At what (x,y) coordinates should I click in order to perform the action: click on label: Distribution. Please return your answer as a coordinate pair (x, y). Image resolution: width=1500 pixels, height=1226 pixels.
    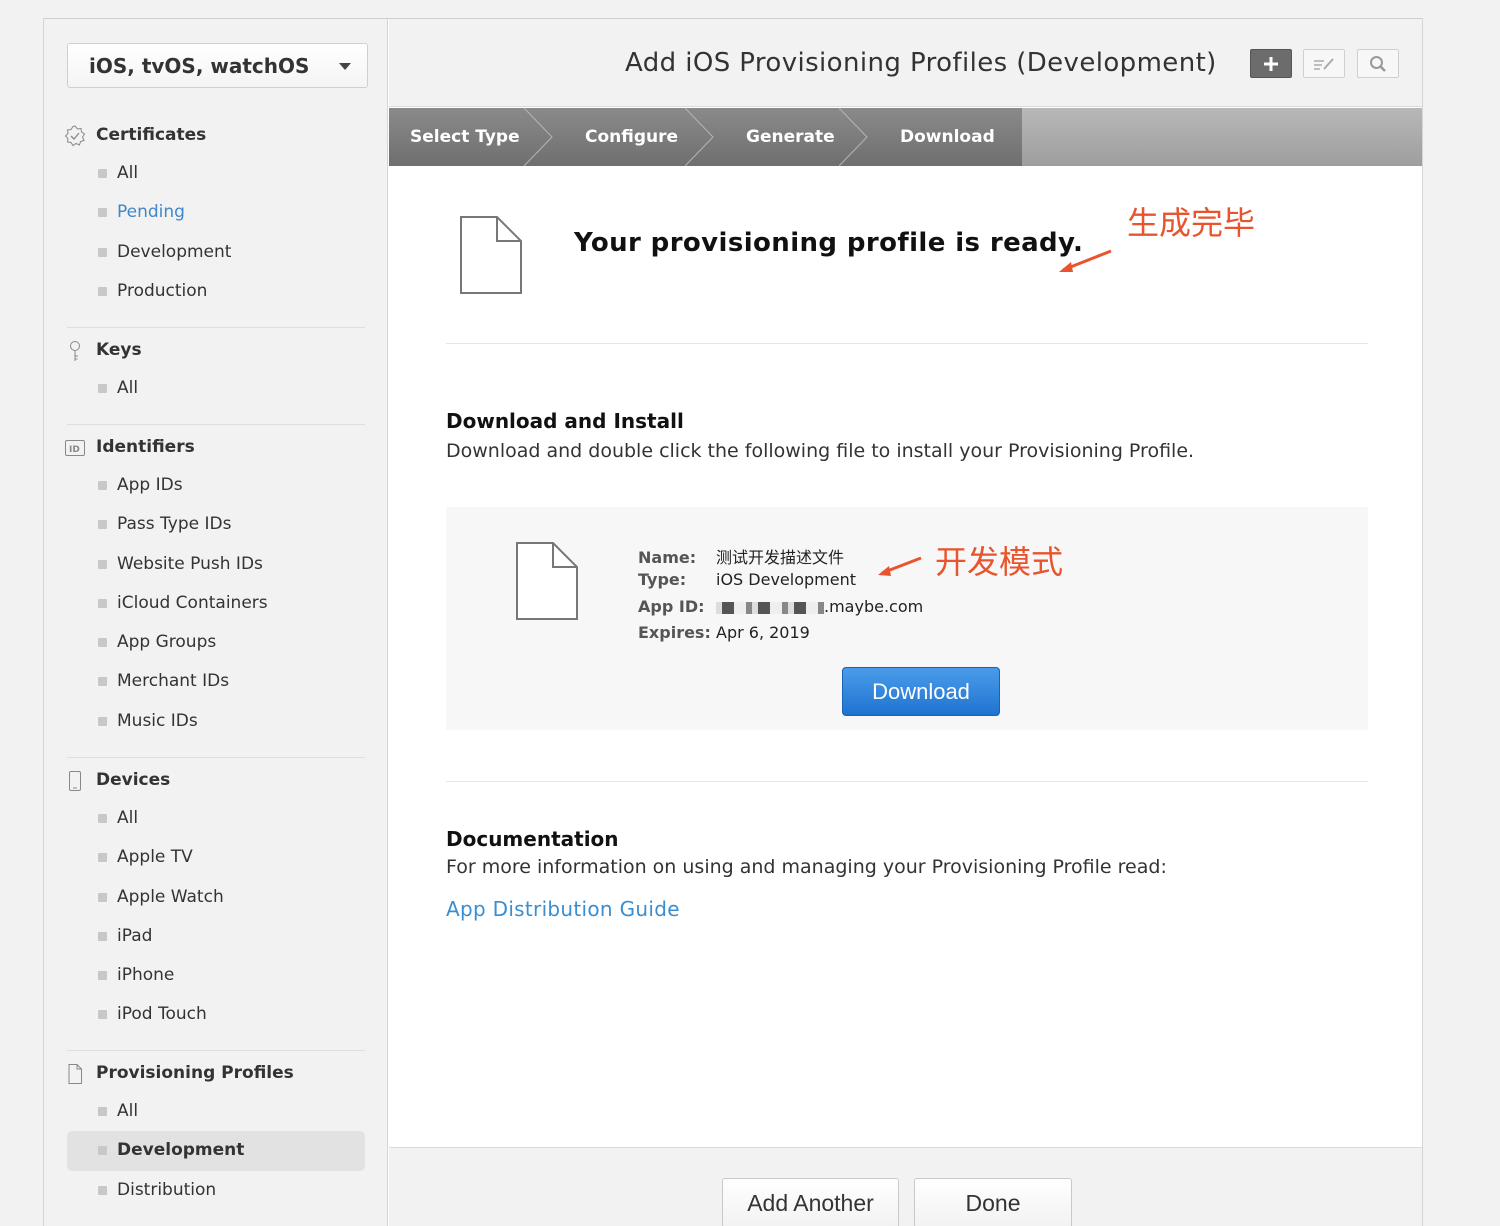
    Looking at the image, I should click on (167, 1189).